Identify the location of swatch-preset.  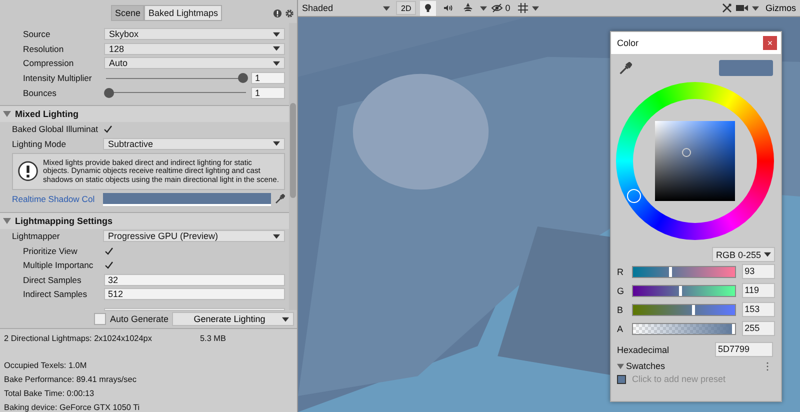
(621, 379).